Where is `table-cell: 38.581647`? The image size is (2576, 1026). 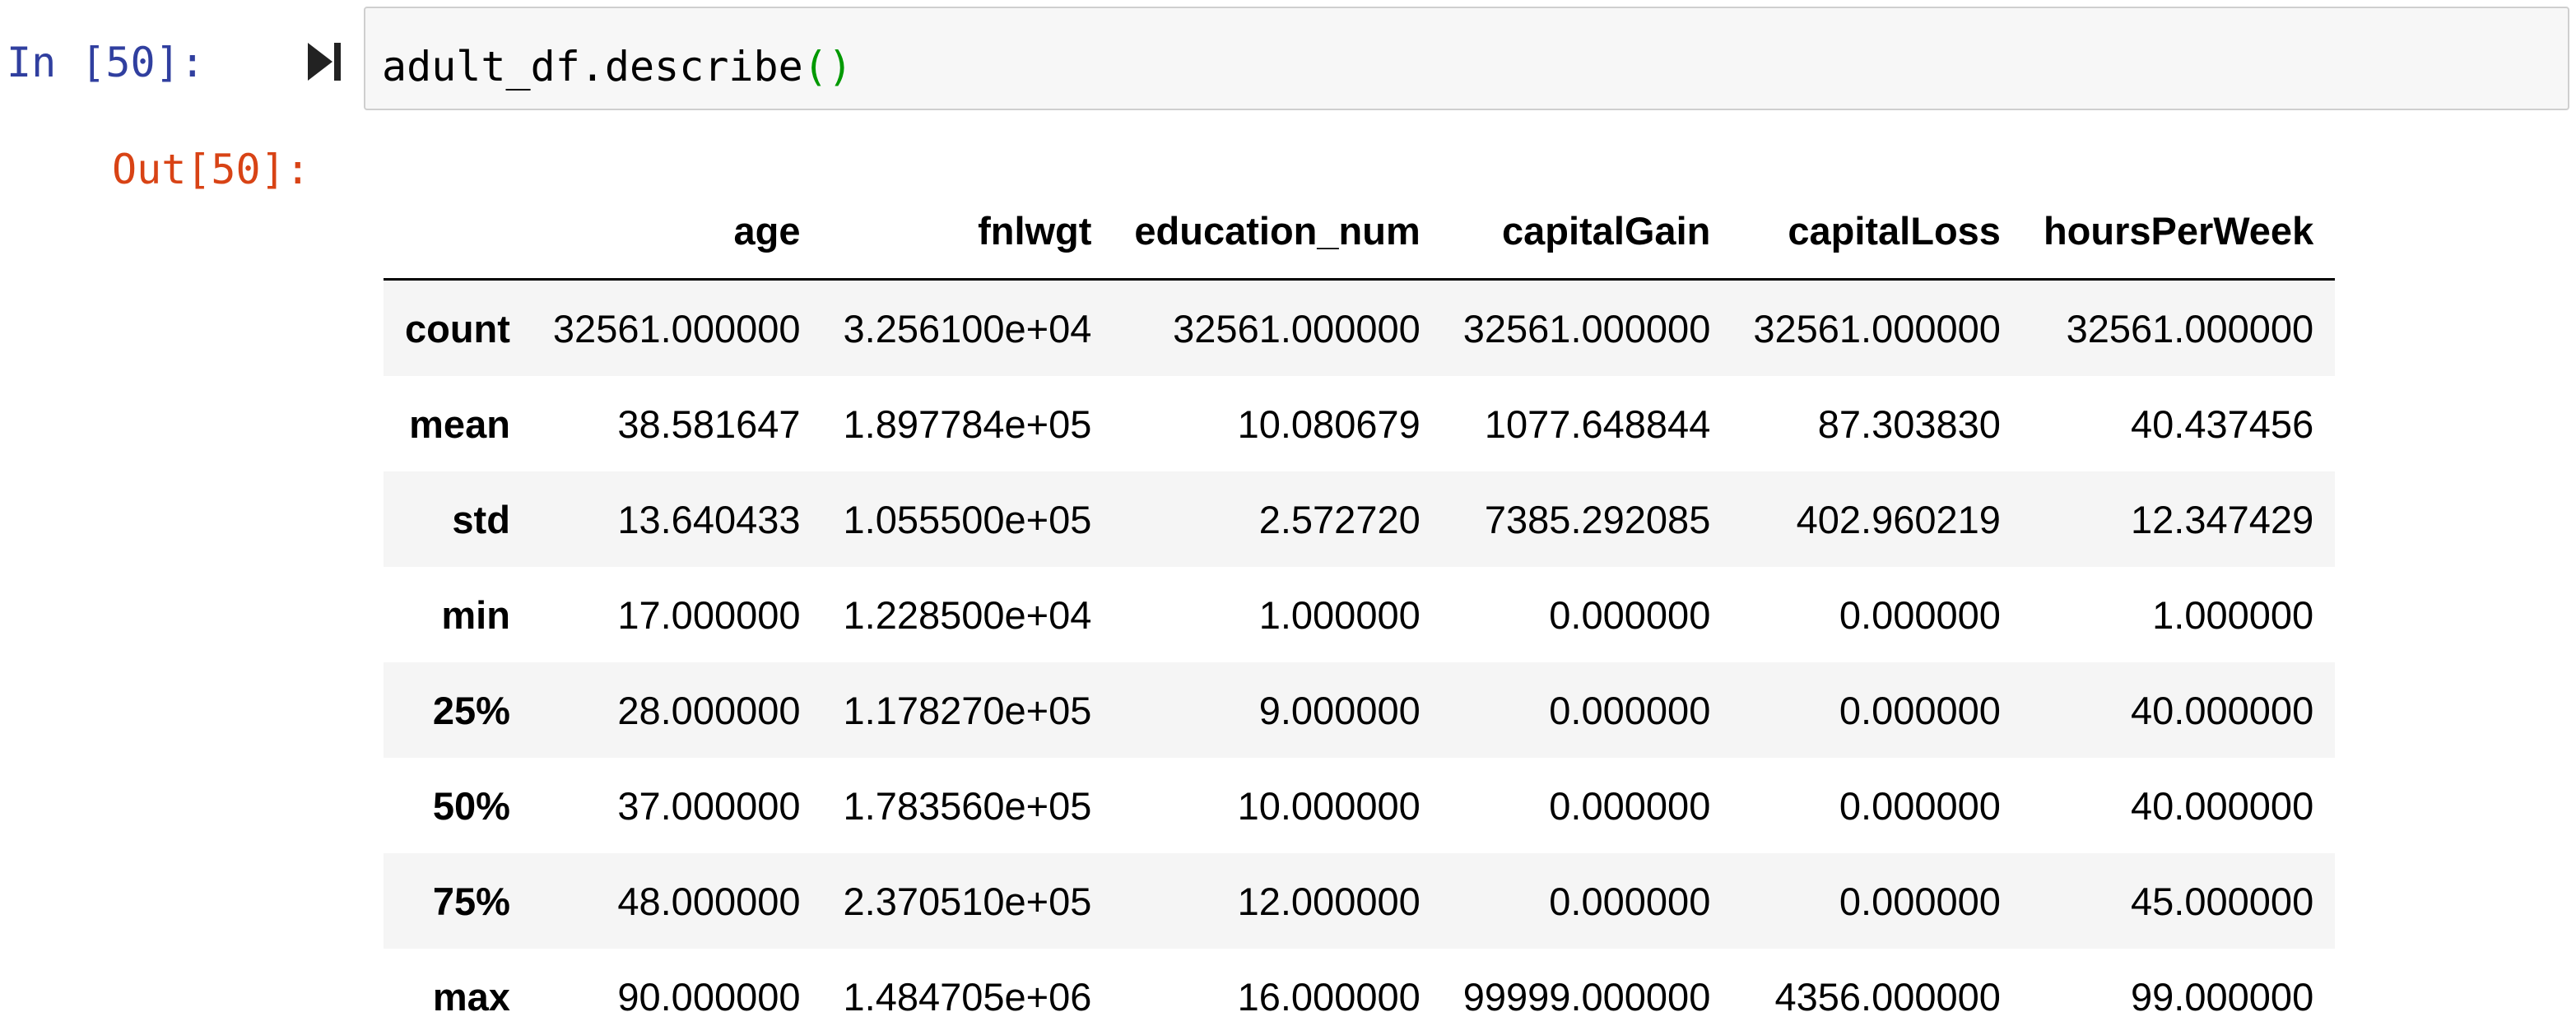 table-cell: 38.581647 is located at coordinates (709, 424).